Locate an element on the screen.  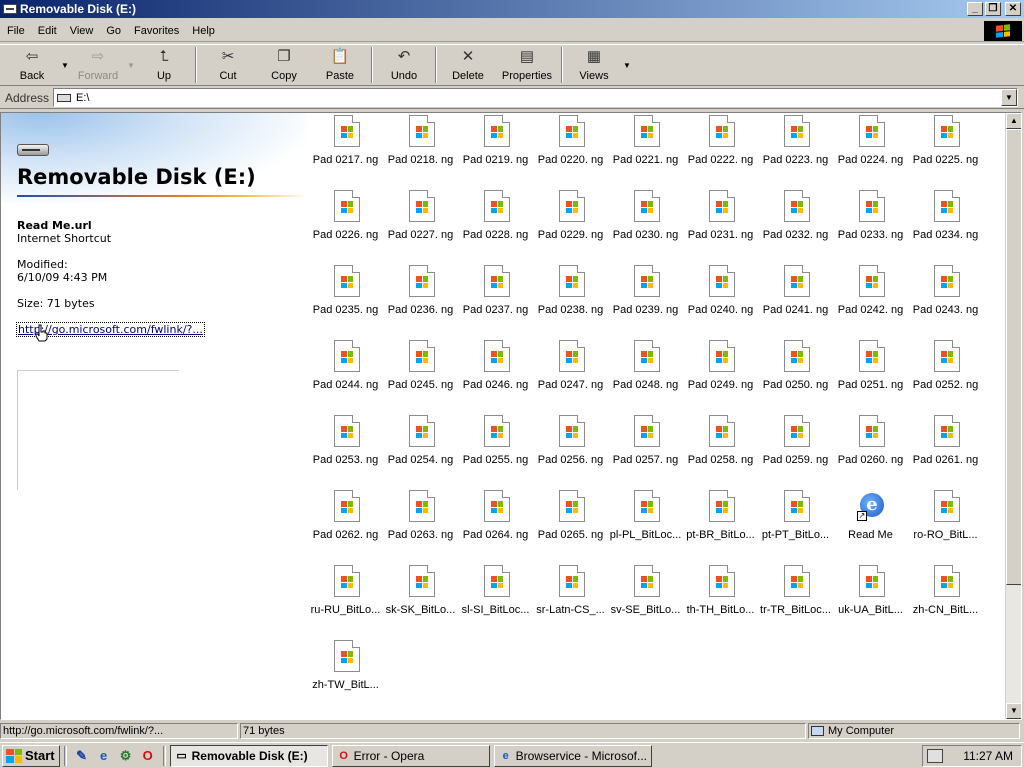
views-button: ▦ Views is located at coordinates (594, 65).